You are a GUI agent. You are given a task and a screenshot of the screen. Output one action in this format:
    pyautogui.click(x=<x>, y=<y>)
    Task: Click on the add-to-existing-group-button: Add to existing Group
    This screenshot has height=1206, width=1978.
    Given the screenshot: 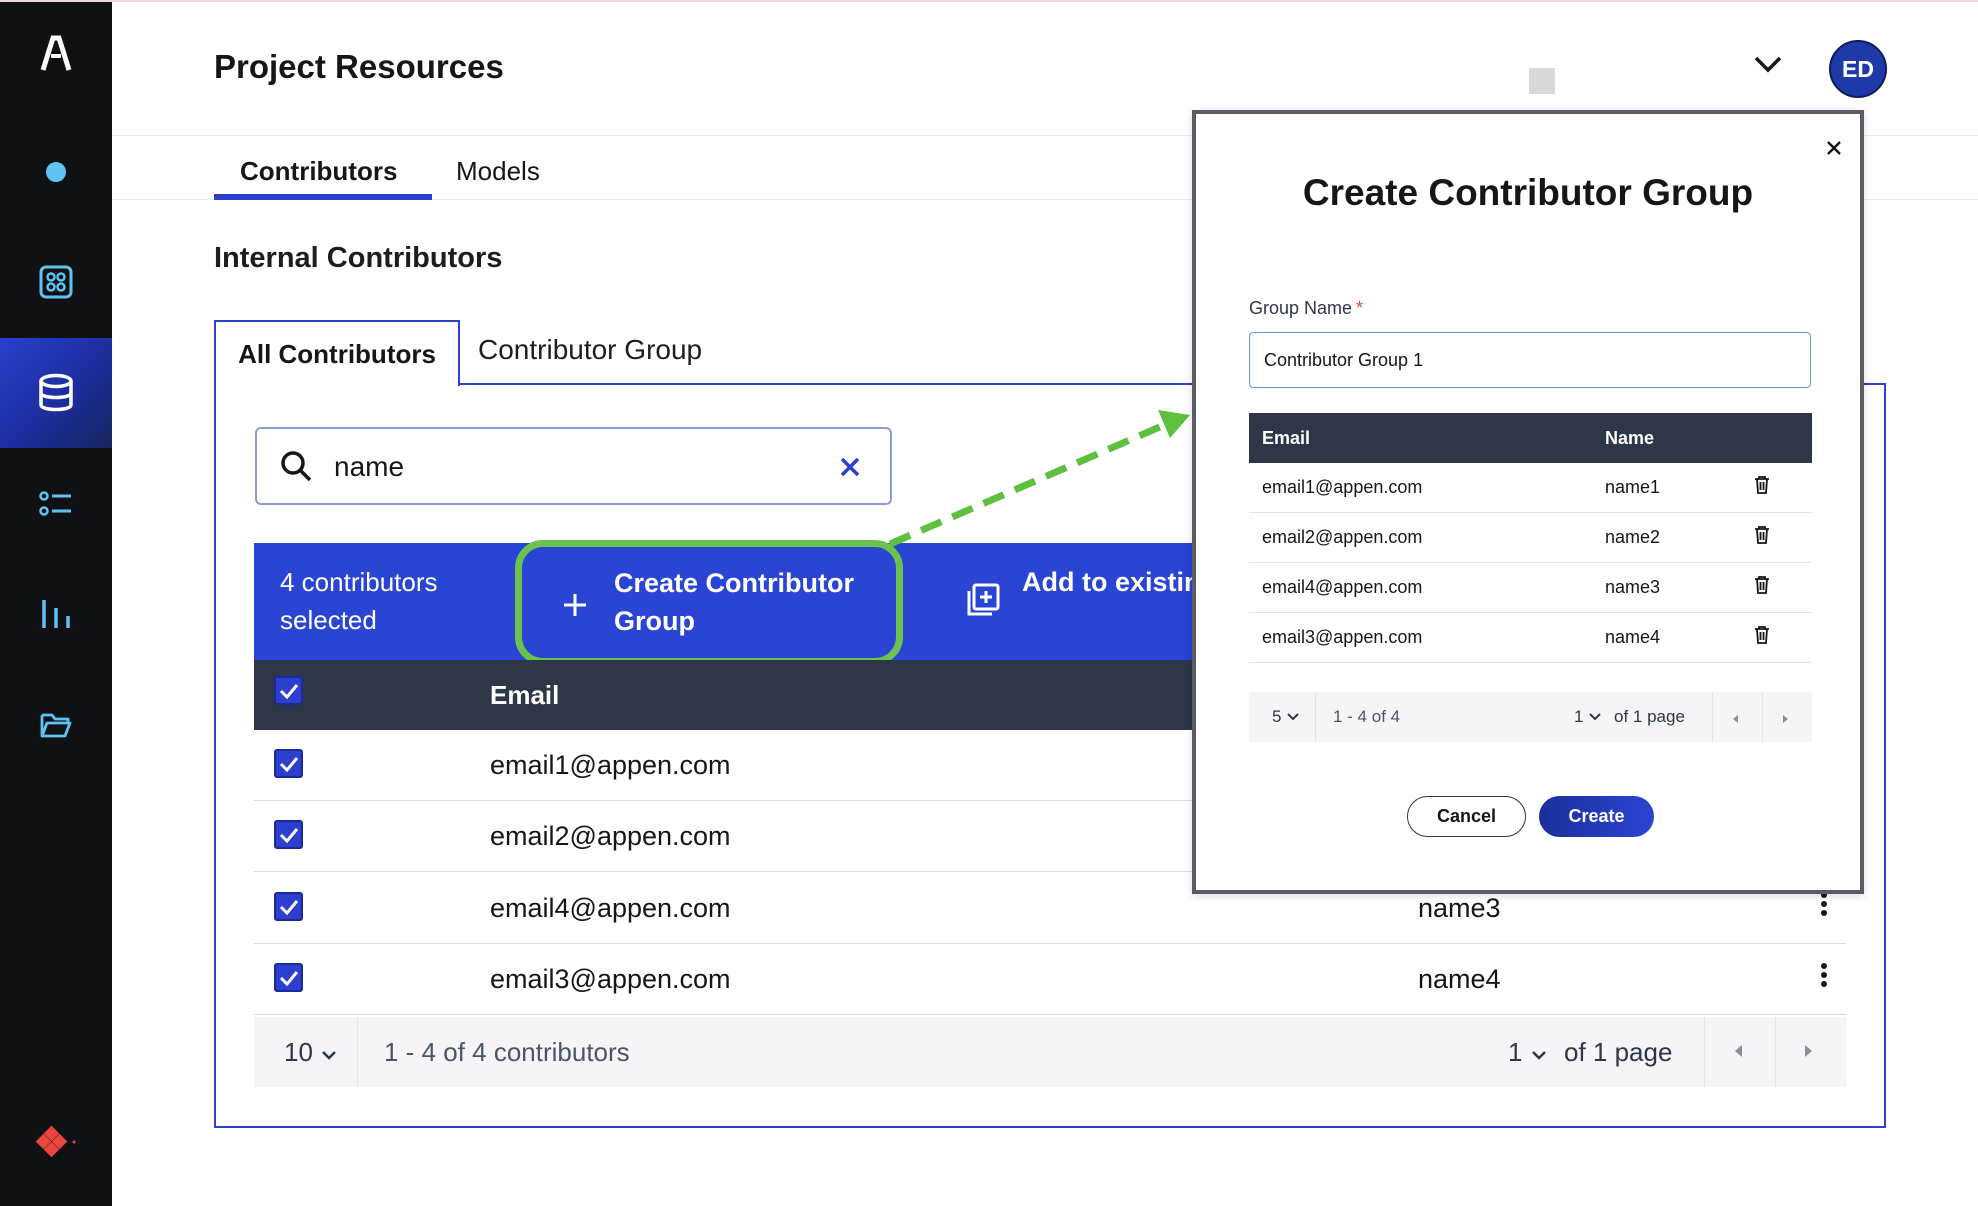 What is the action you would take?
    pyautogui.click(x=1108, y=582)
    